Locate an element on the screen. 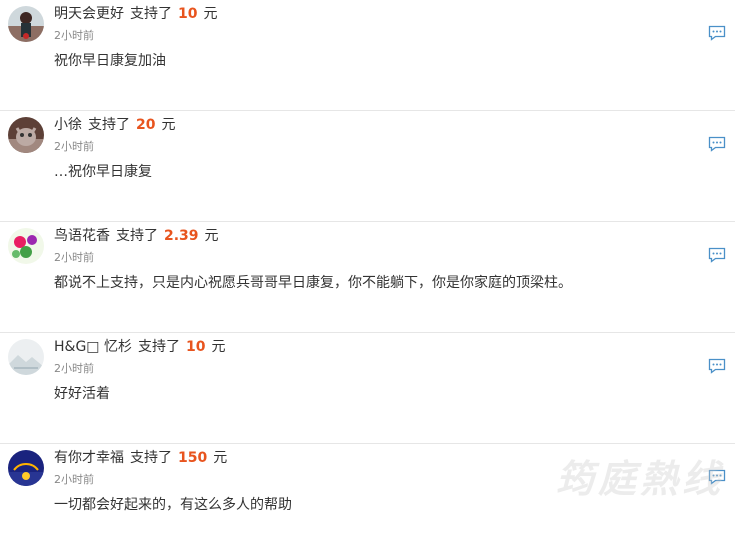 The height and width of the screenshot is (555, 735). donation-message: 好好活着 is located at coordinates (82, 394).